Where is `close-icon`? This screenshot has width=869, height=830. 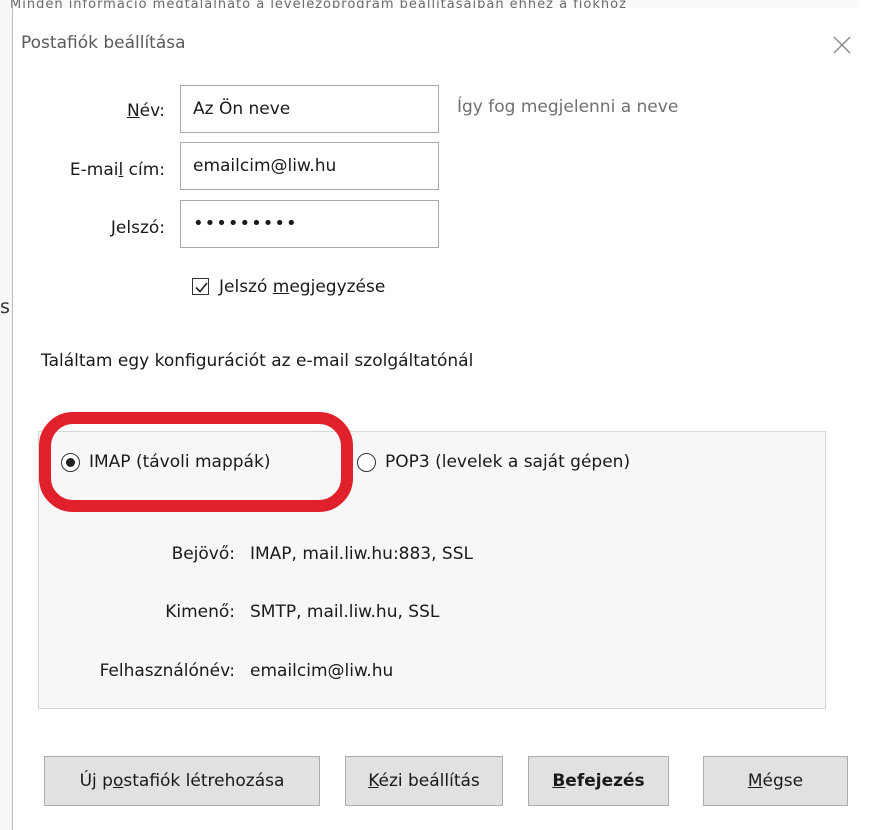 close-icon is located at coordinates (842, 45).